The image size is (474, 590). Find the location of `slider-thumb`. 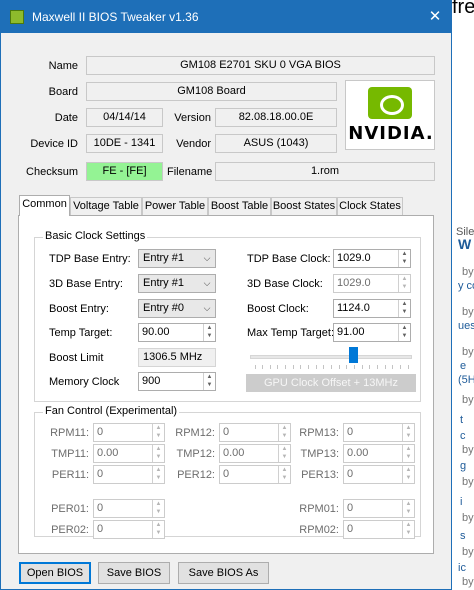

slider-thumb is located at coordinates (353, 355).